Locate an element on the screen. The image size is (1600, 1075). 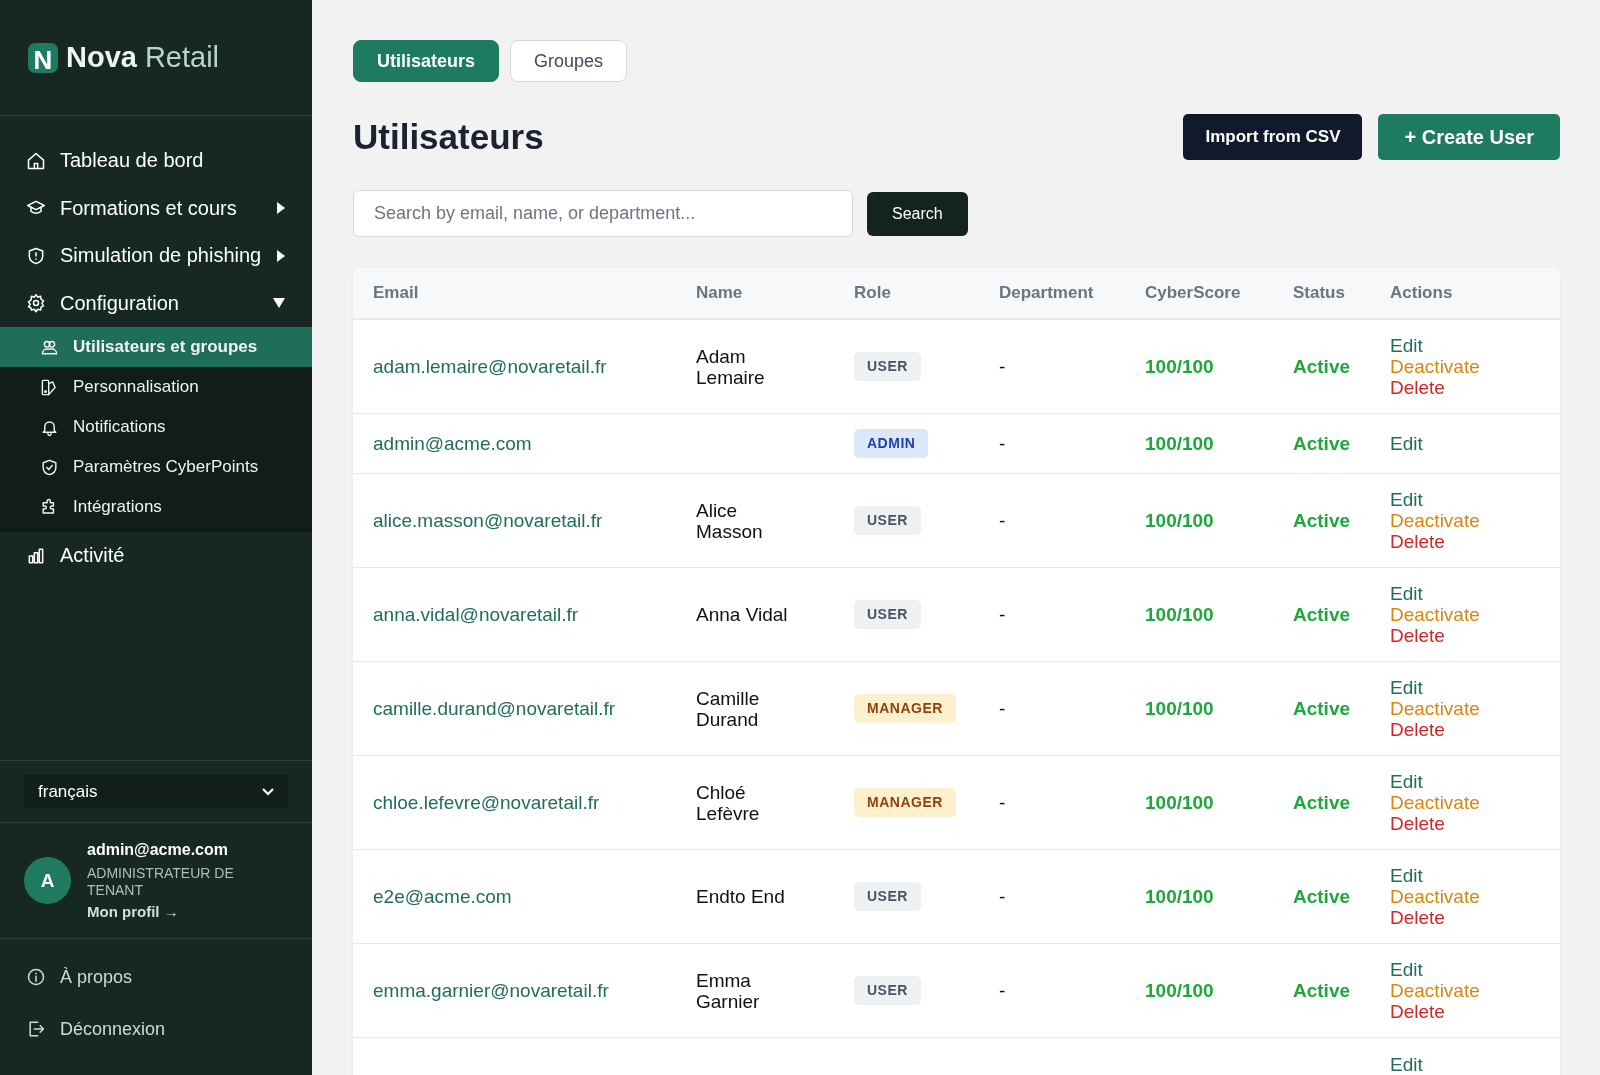
create-user-button: + Create User is located at coordinates (1469, 137).